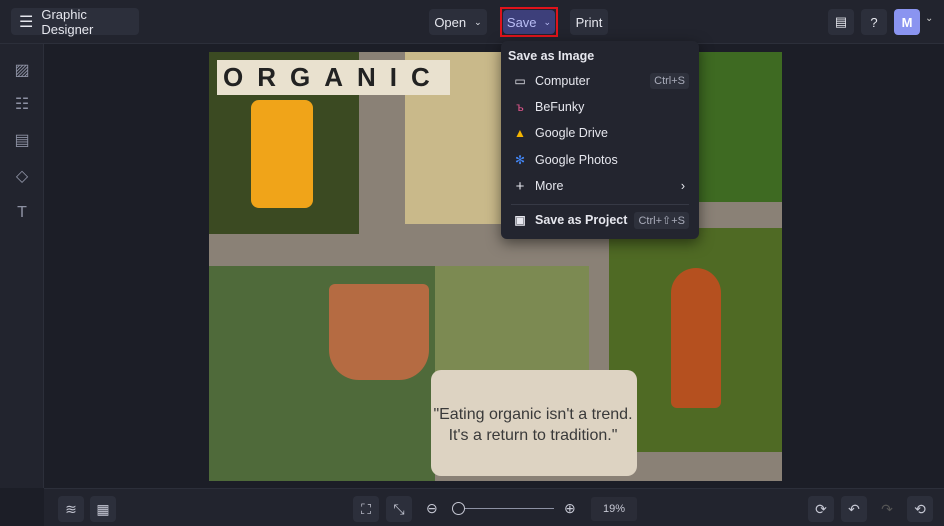  Describe the element at coordinates (570, 508) in the screenshot. I see `zoom-in-icon: ⊕` at that location.